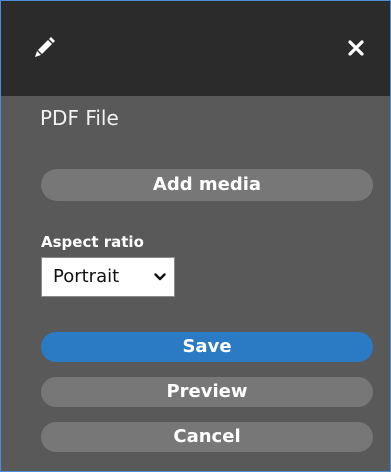 The width and height of the screenshot is (391, 472). I want to click on aspect-ratio-selected-value: Portrait, so click(86, 276).